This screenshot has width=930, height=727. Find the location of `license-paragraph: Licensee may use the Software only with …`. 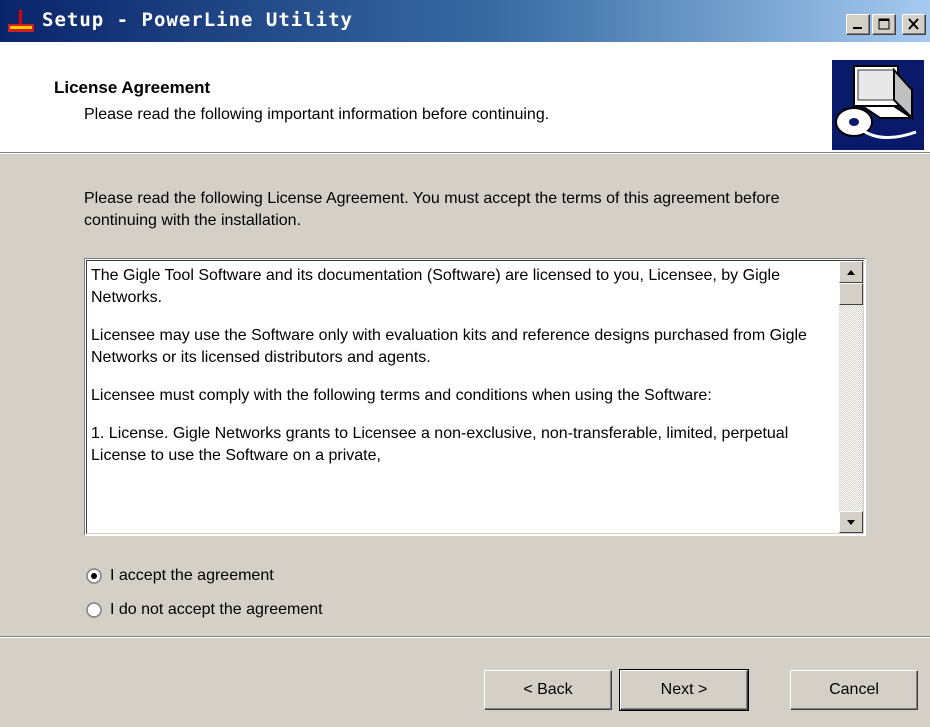

license-paragraph: Licensee may use the Software only with … is located at coordinates (449, 346).